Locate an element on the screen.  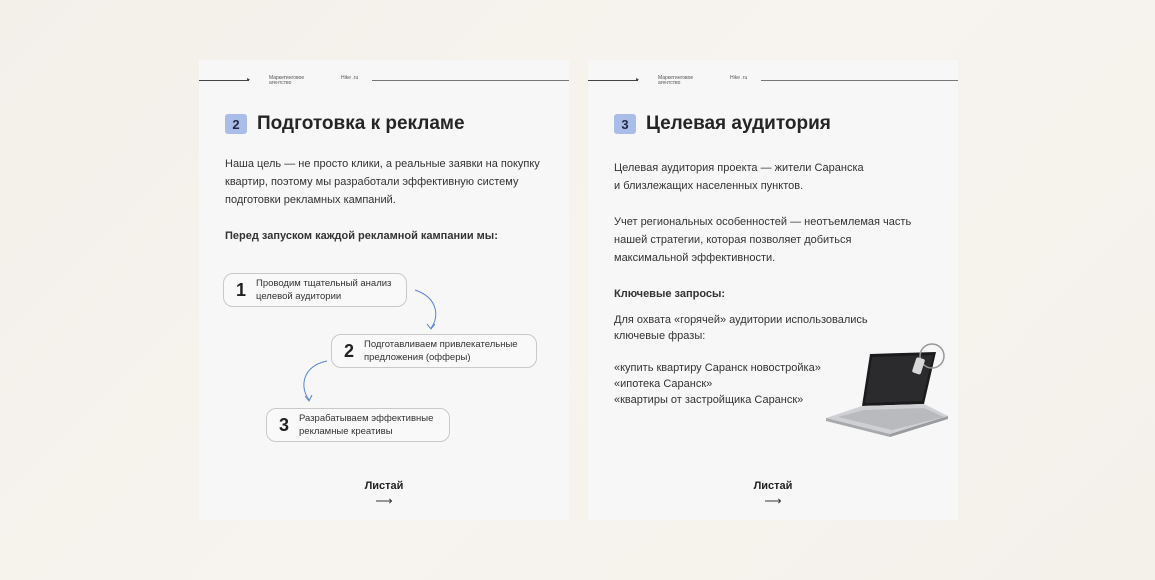
site-label: Hike .ru is located at coordinates (739, 78).